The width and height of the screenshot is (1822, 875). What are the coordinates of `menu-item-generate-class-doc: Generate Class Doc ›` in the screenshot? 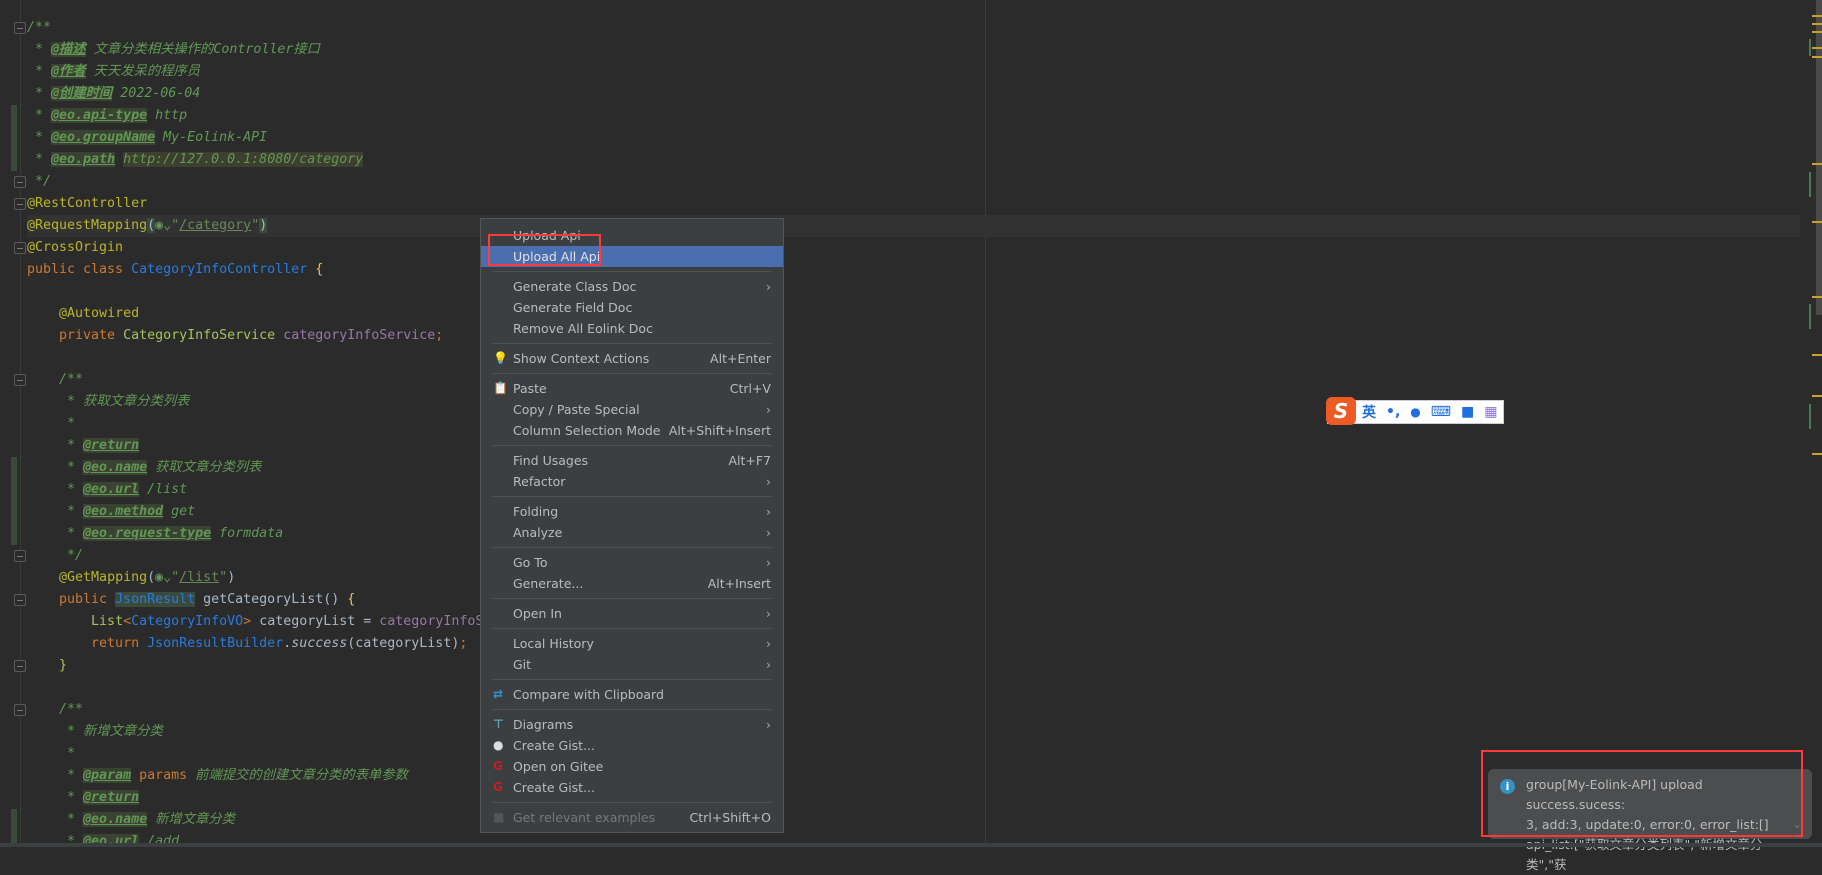 It's located at (632, 286).